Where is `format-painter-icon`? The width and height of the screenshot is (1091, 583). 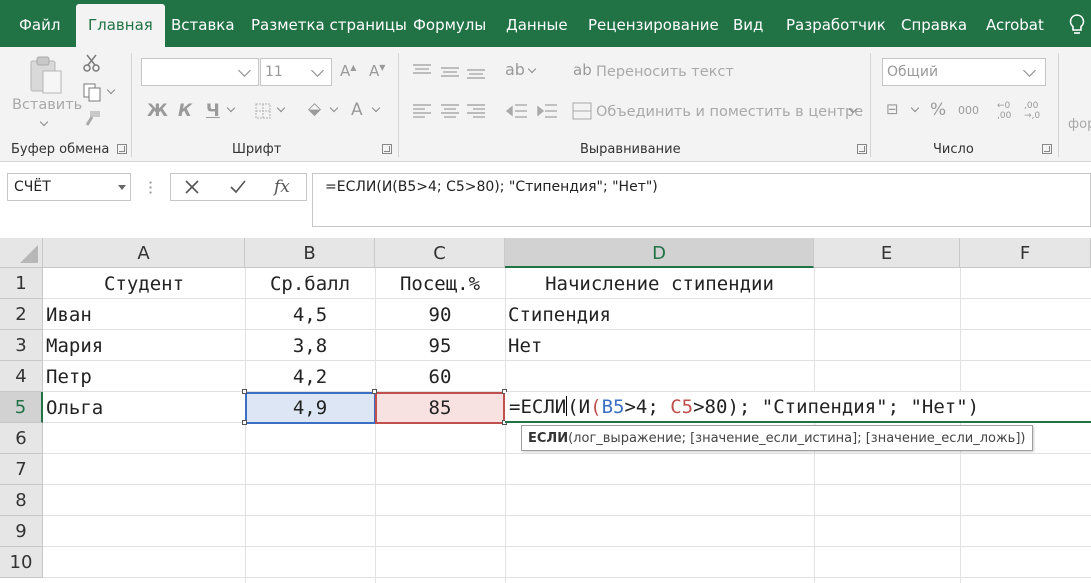
format-painter-icon is located at coordinates (93, 118).